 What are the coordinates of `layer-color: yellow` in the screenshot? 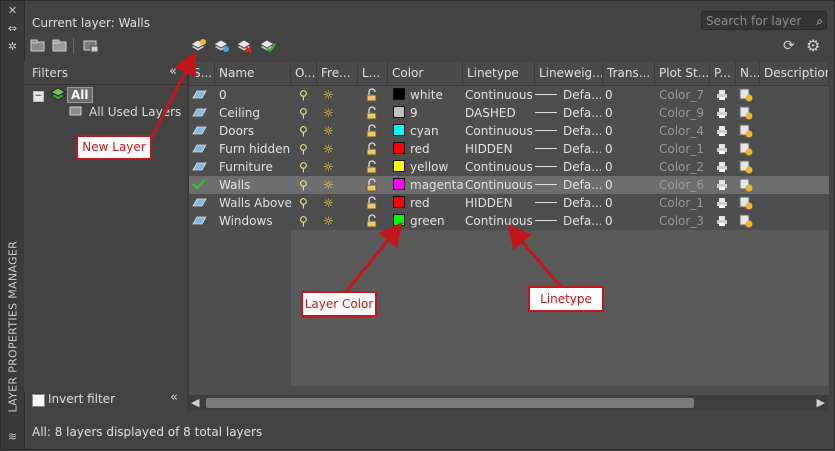 It's located at (428, 167).